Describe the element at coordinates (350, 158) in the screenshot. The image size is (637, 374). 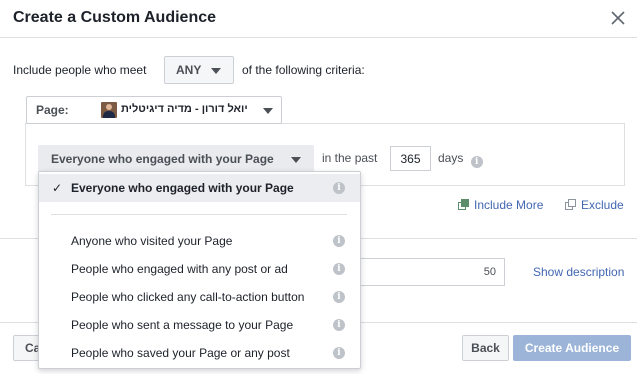
I see `in-the-past-text: in the past` at that location.